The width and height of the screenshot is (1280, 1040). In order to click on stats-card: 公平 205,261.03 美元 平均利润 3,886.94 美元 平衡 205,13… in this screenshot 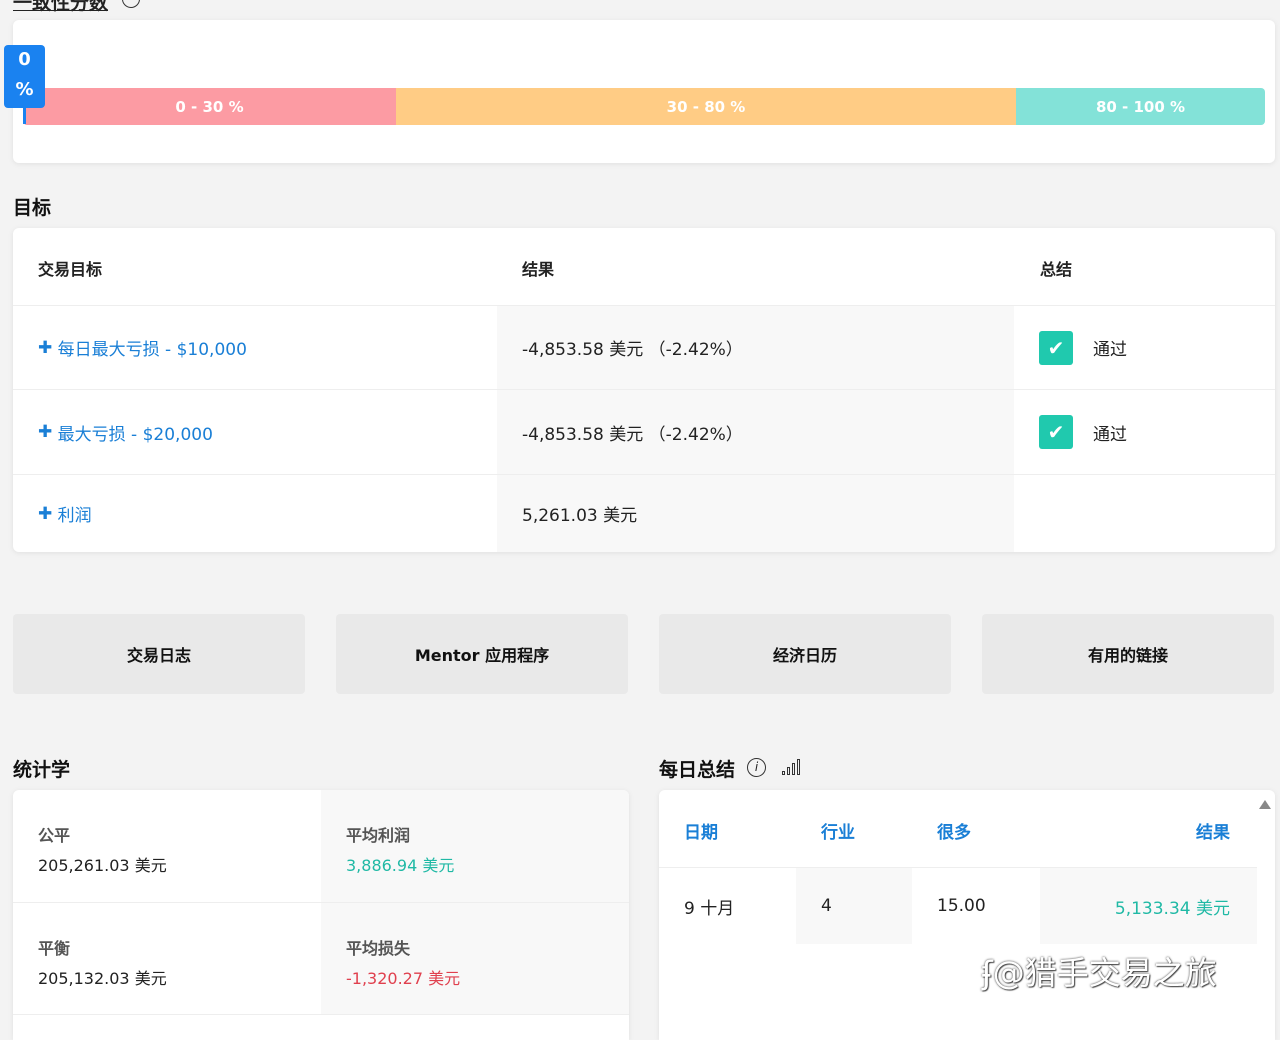, I will do `click(321, 915)`.